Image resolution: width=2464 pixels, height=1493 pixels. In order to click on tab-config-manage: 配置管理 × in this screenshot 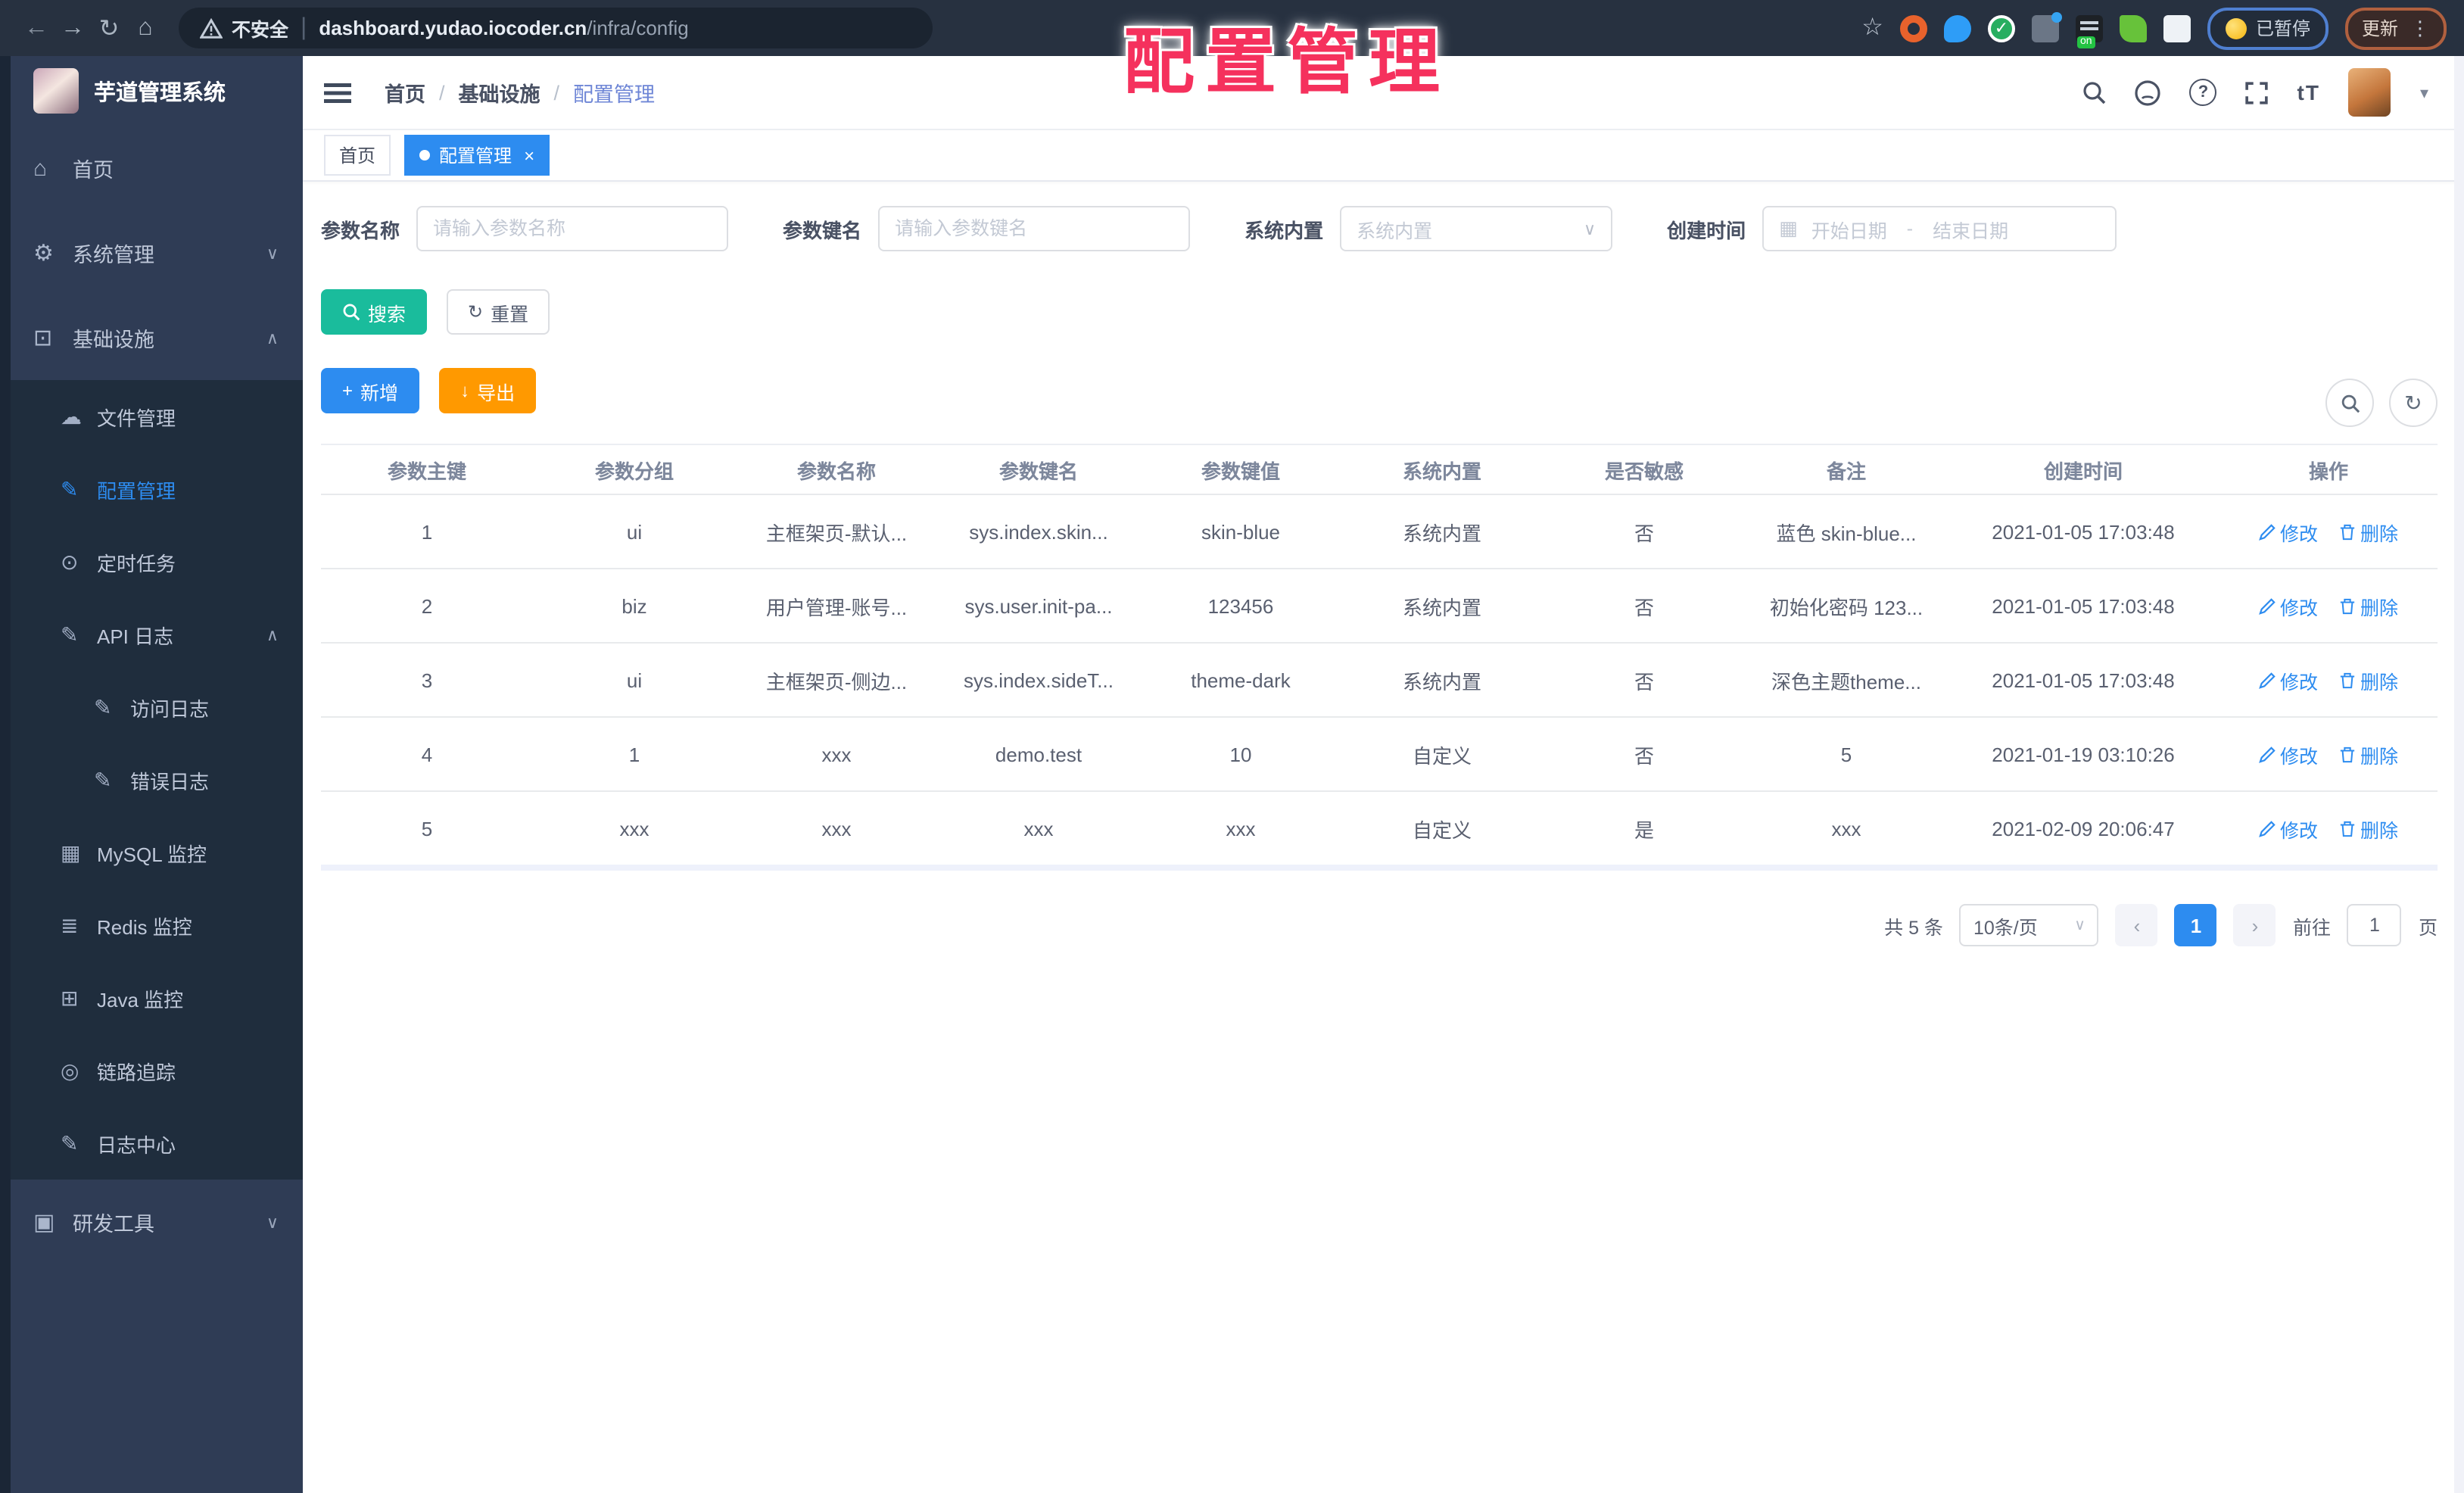, I will do `click(477, 156)`.